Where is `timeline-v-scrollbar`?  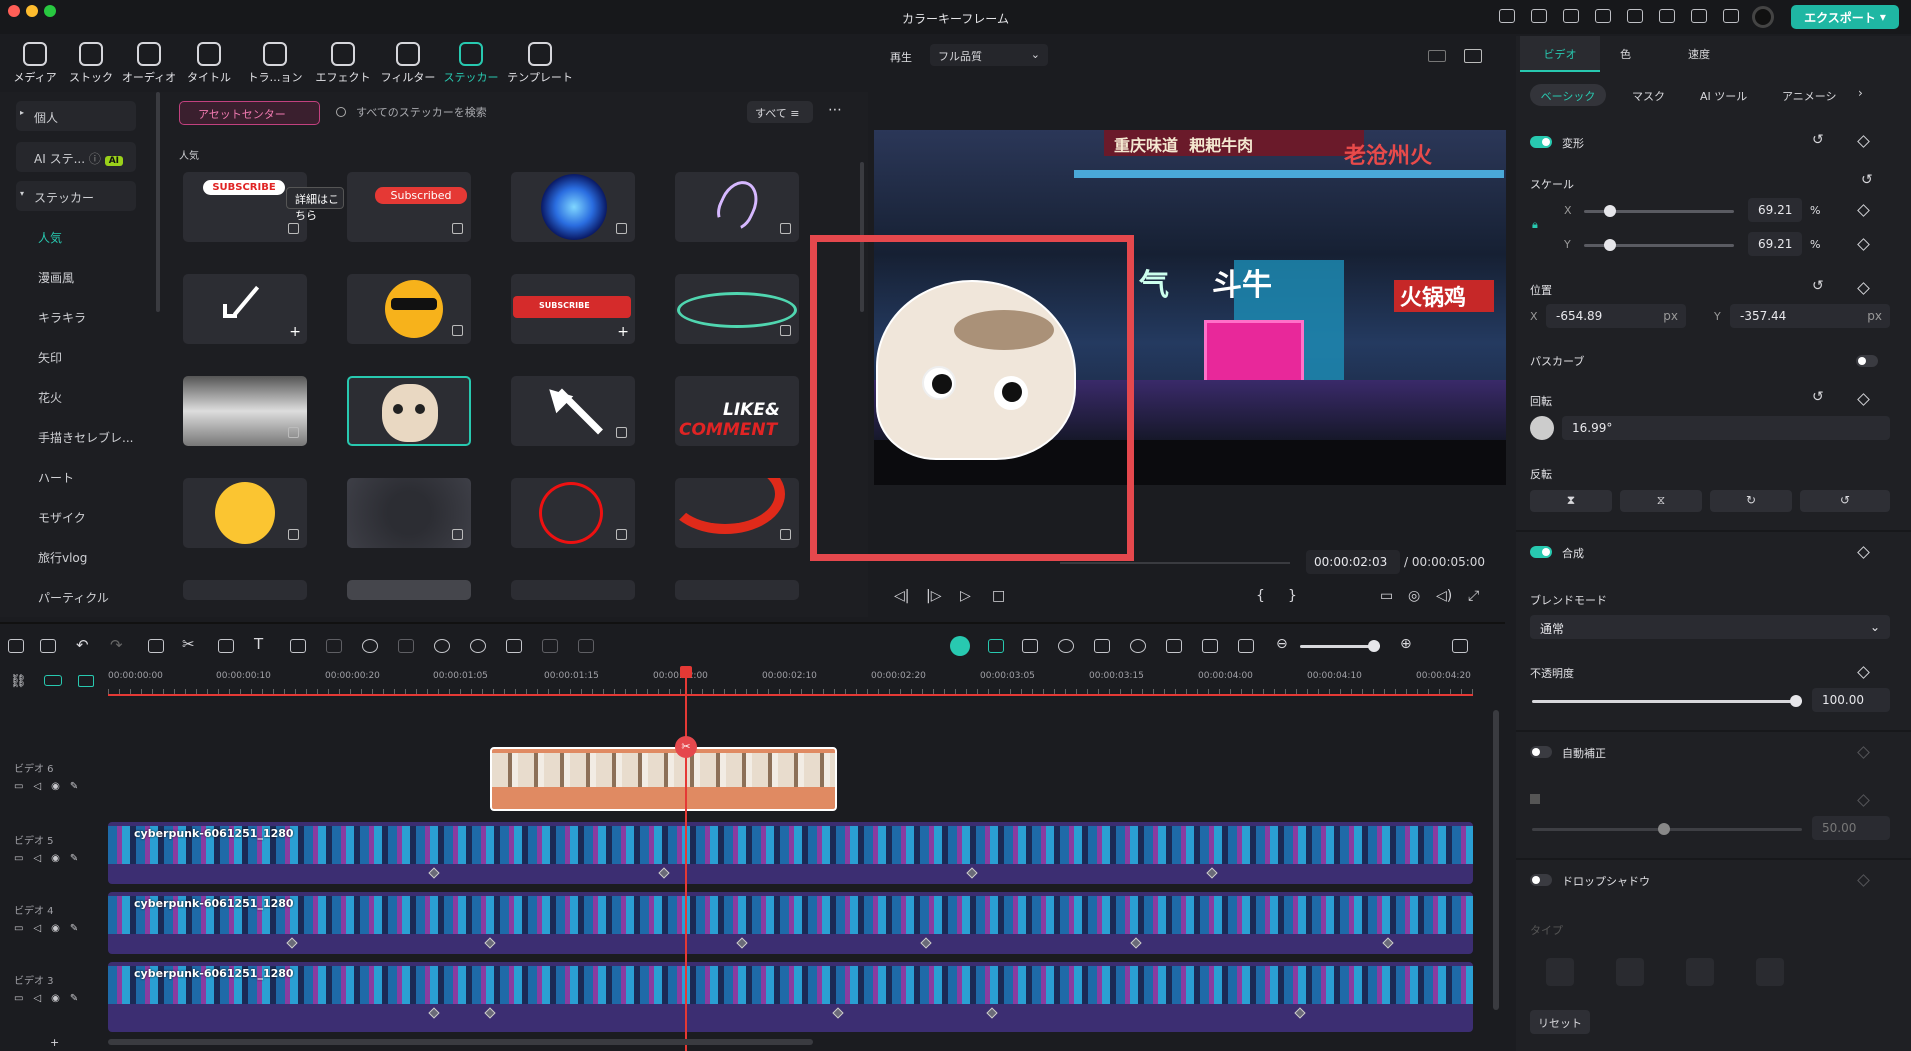 timeline-v-scrollbar is located at coordinates (1496, 860).